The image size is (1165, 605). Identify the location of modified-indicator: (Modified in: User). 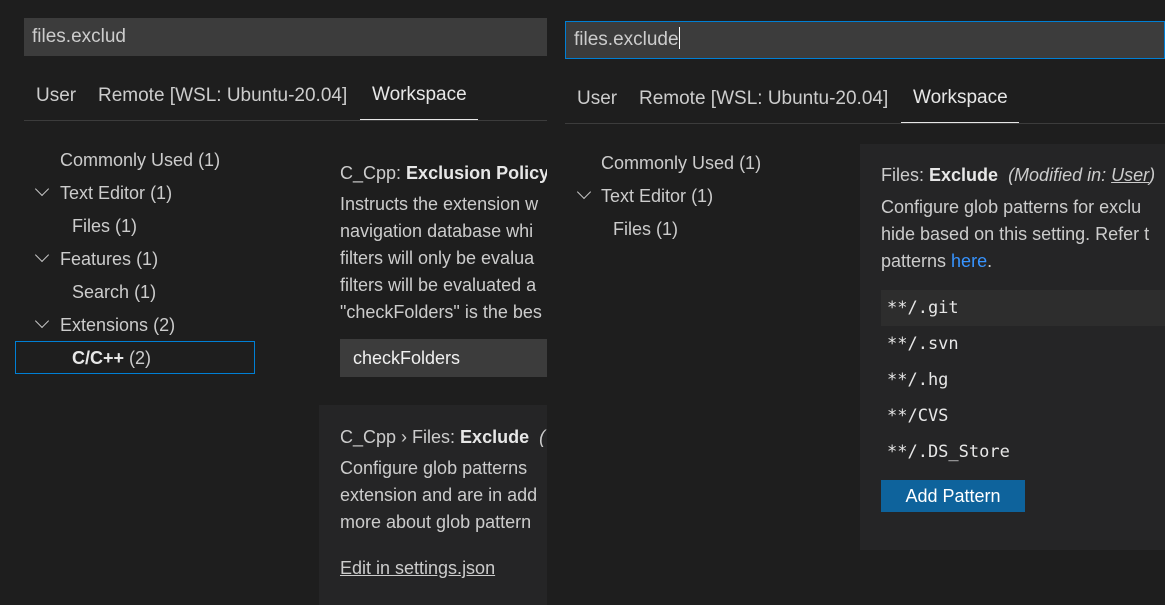
(1081, 175).